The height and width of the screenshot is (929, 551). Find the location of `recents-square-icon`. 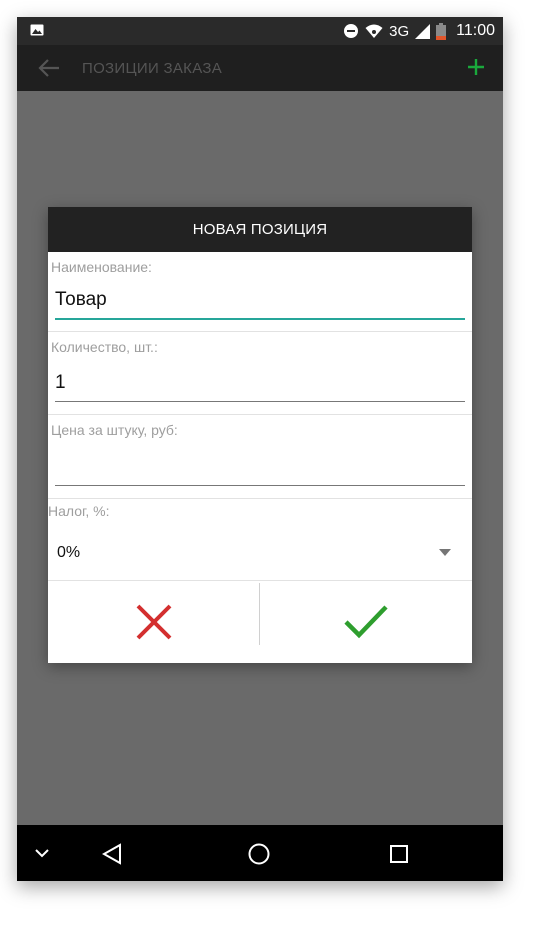

recents-square-icon is located at coordinates (399, 854).